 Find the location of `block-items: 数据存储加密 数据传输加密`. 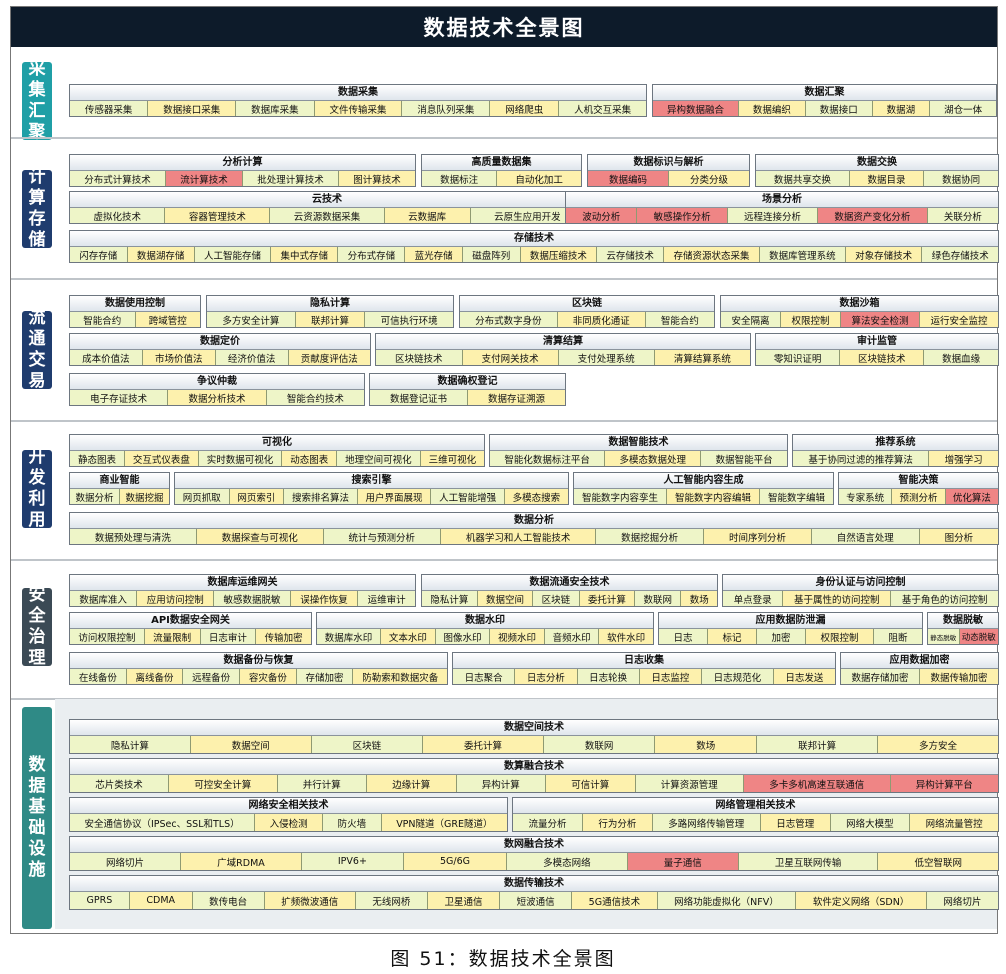

block-items: 数据存储加密 数据传输加密 is located at coordinates (919, 676).